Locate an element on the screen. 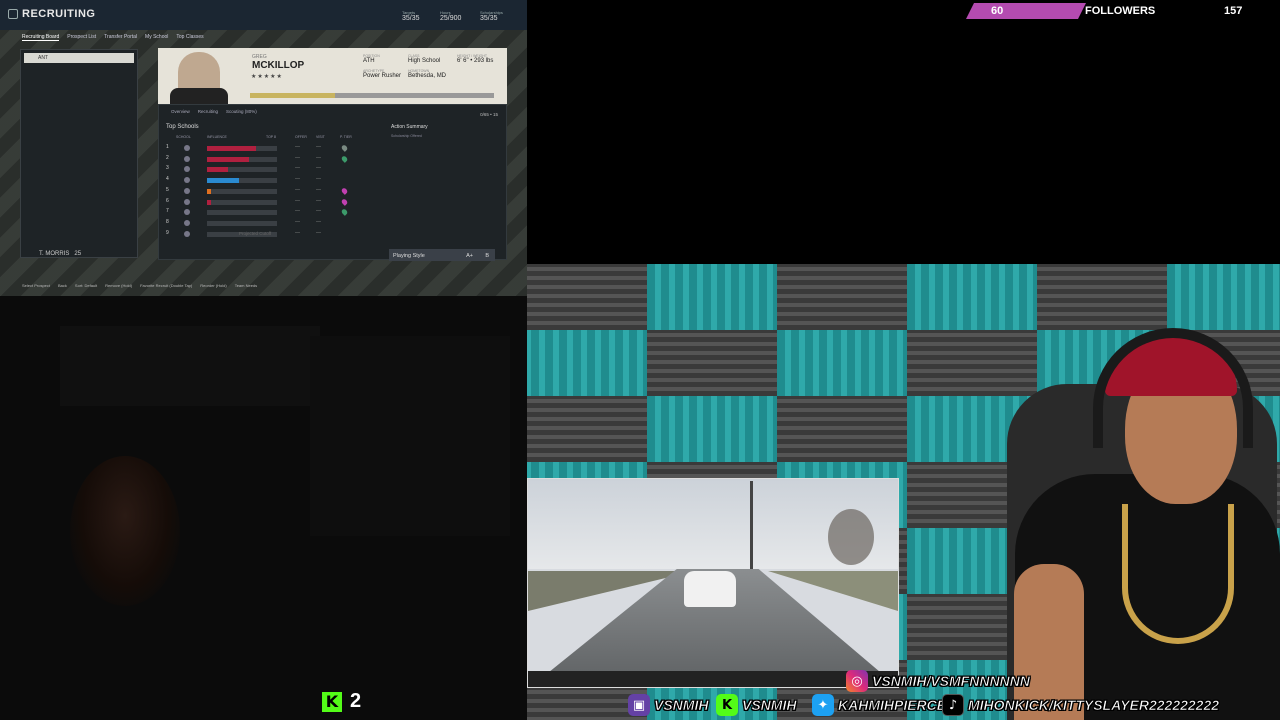 Image resolution: width=1280 pixels, height=720 pixels. hint-team-needs: Team Needs is located at coordinates (246, 285).